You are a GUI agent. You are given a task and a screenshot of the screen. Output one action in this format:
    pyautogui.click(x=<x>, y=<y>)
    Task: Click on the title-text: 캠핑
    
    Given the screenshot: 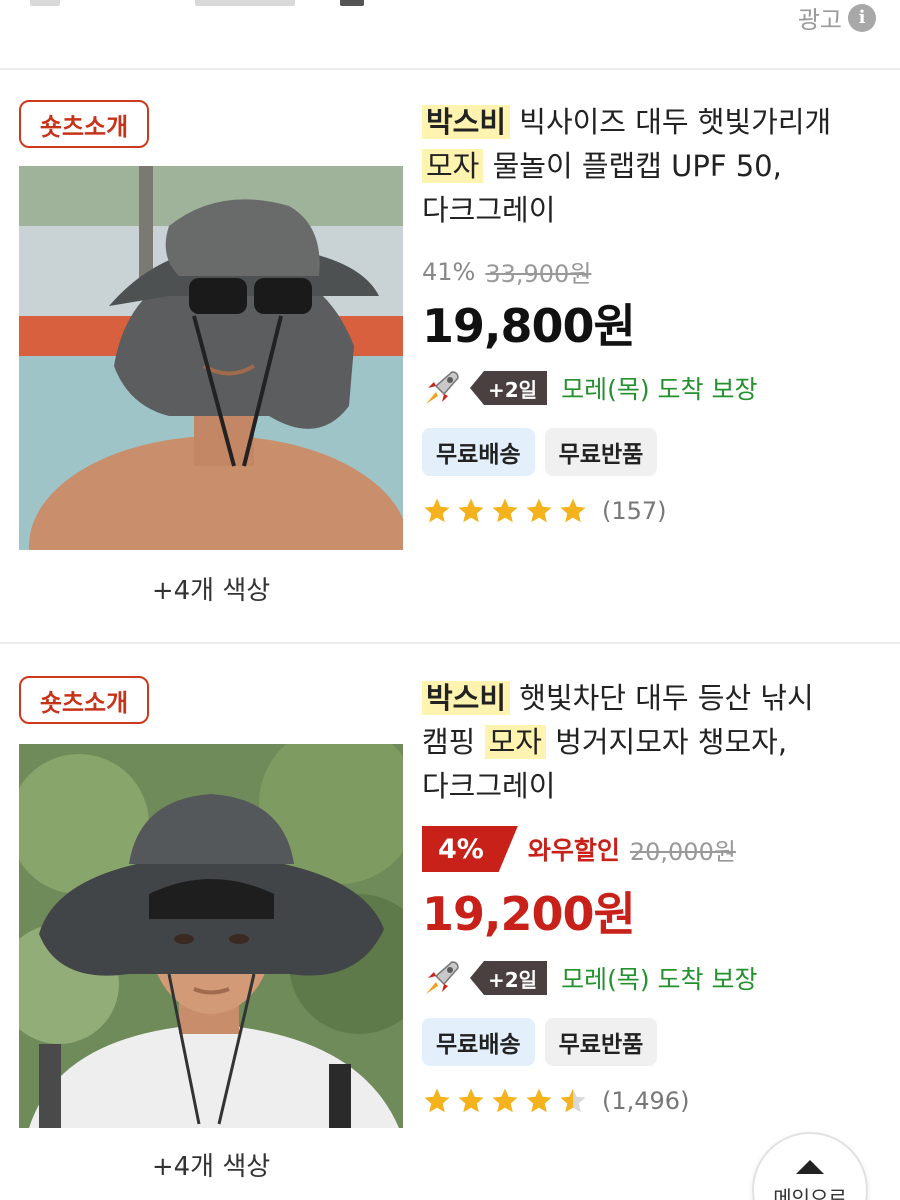 What is the action you would take?
    pyautogui.click(x=449, y=742)
    